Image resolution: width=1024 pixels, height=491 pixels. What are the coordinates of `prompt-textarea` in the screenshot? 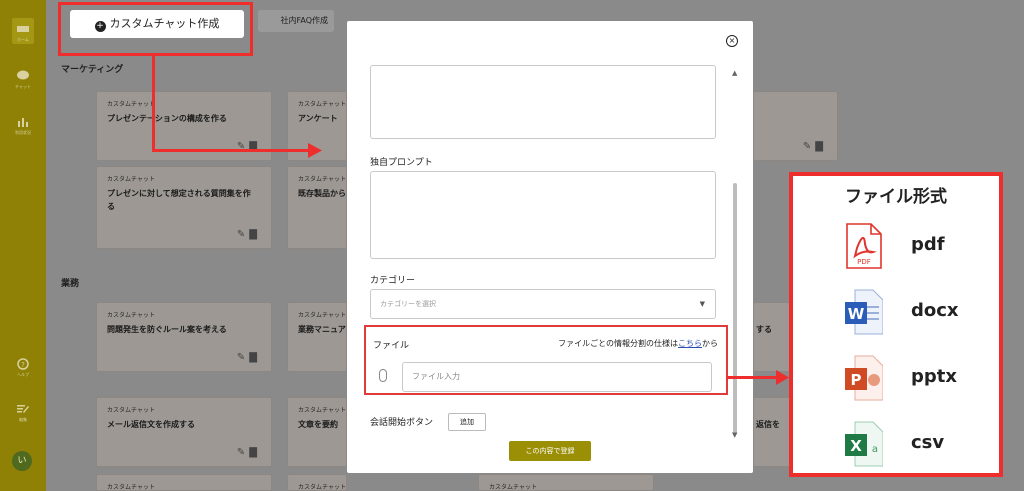 It's located at (543, 215).